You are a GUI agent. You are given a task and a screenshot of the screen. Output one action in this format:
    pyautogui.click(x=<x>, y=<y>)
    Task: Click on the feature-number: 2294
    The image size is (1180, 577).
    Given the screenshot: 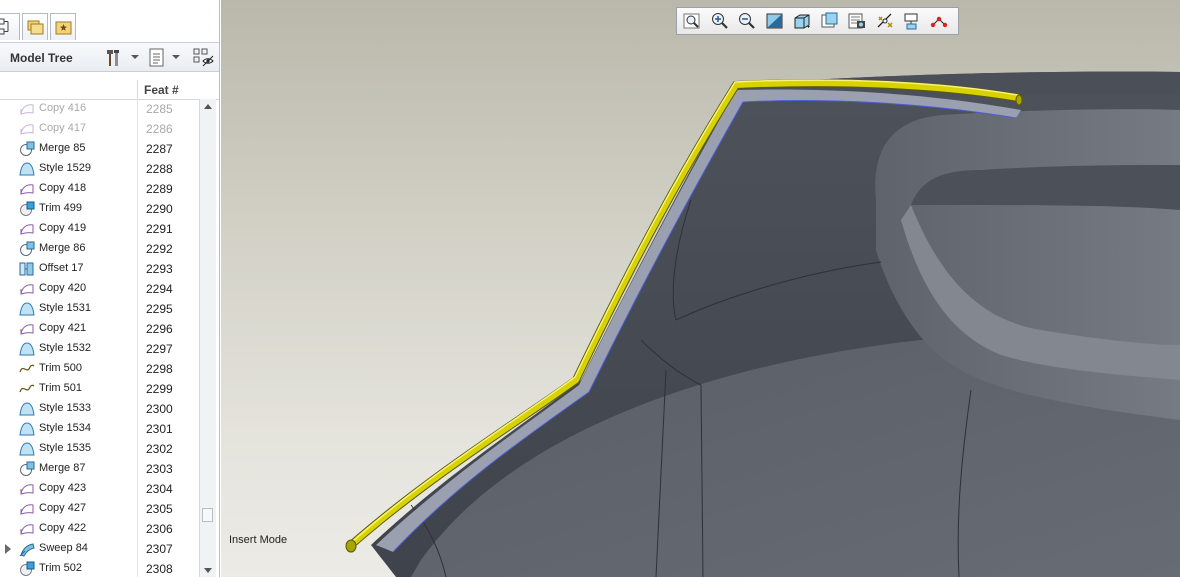 What is the action you would take?
    pyautogui.click(x=159, y=289)
    